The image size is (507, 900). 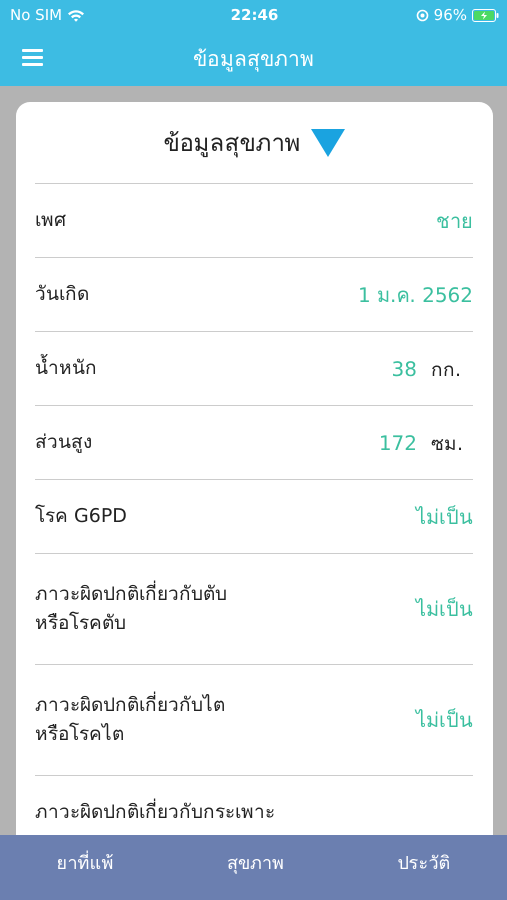 What do you see at coordinates (450, 15) in the screenshot?
I see `battery-percent: 96%` at bounding box center [450, 15].